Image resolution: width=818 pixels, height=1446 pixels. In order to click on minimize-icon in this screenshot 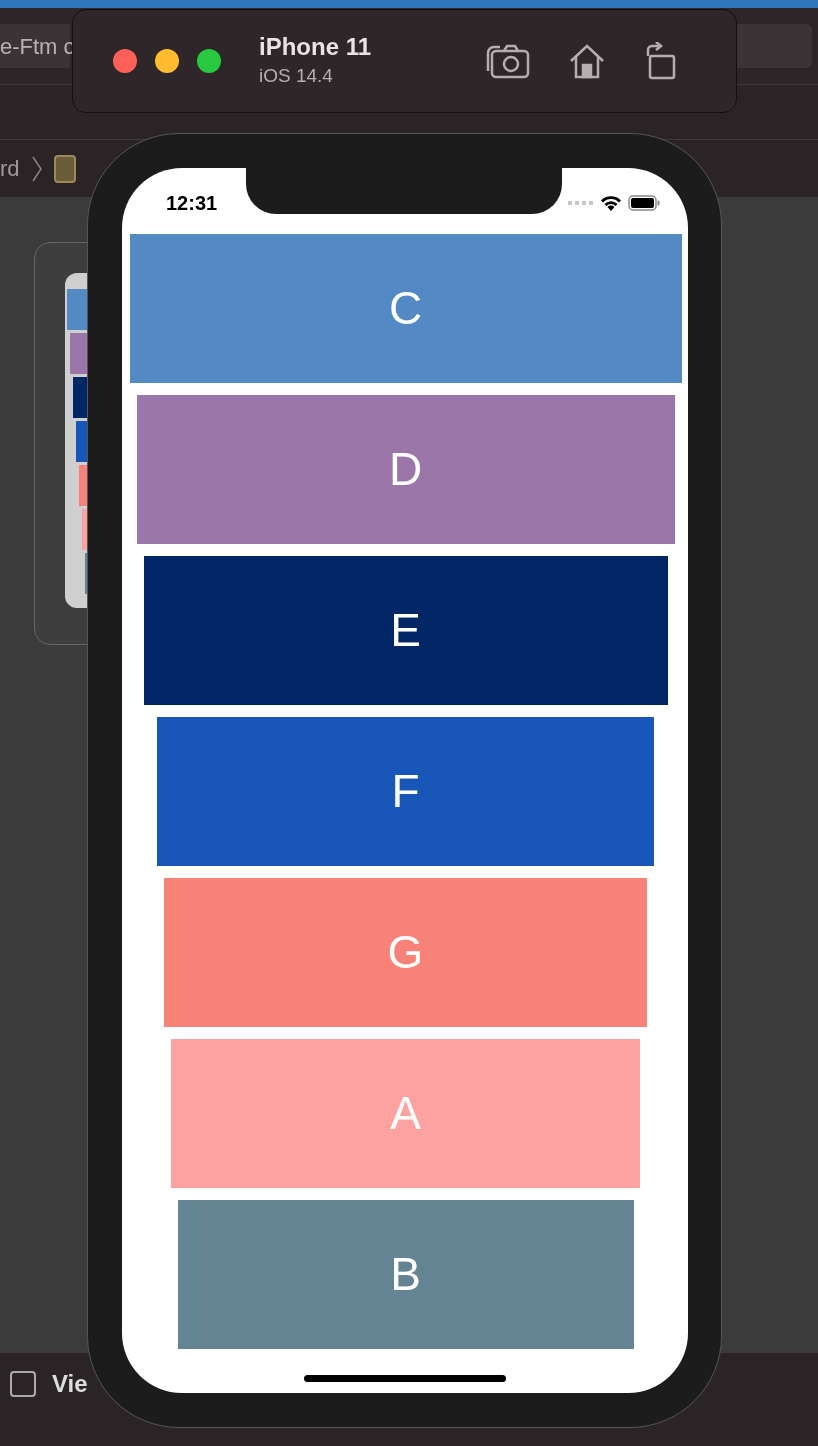, I will do `click(167, 61)`.